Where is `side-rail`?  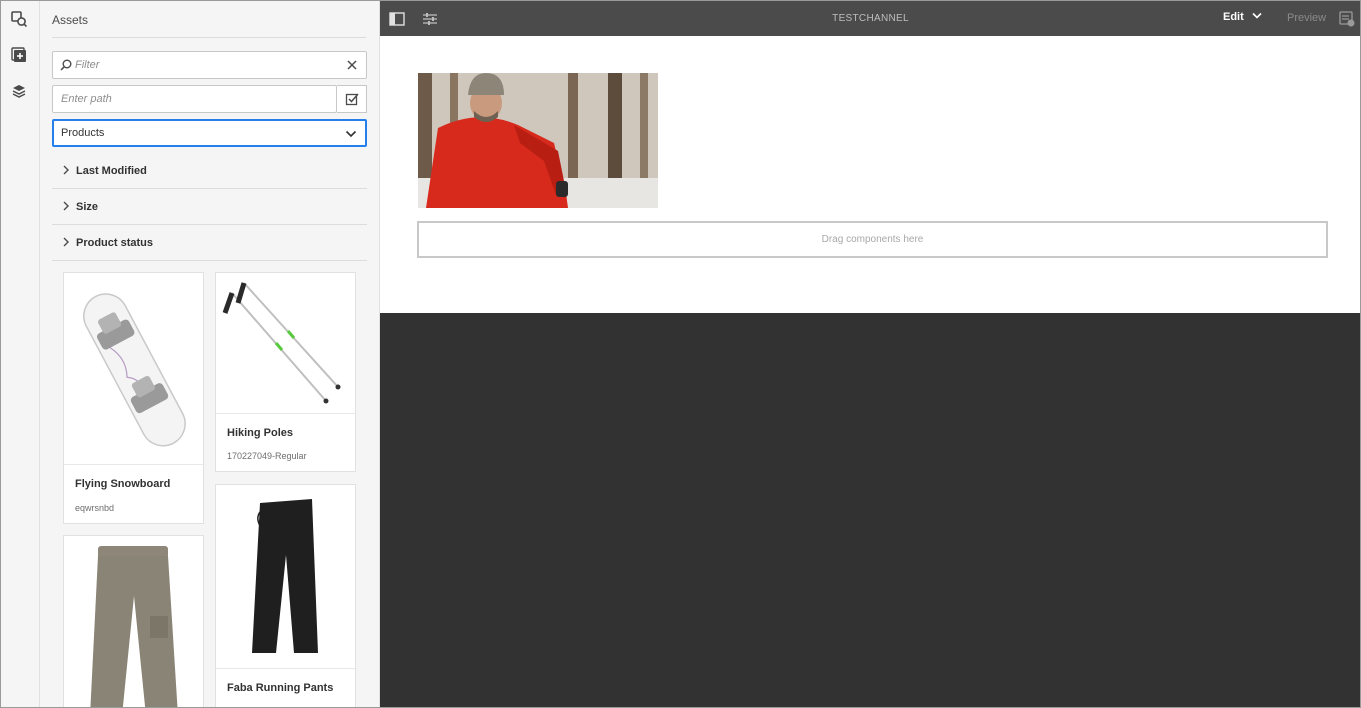 side-rail is located at coordinates (20, 354).